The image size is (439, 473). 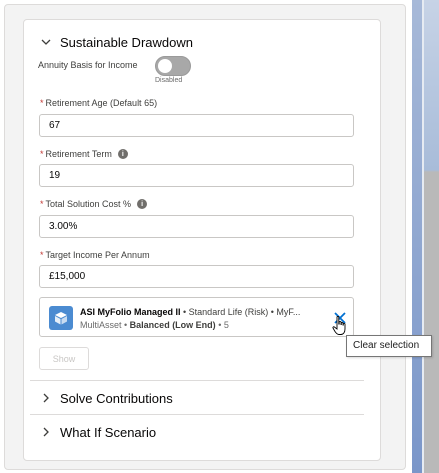 What do you see at coordinates (101, 103) in the screenshot?
I see `label-text: Retirement Age (Default 65)` at bounding box center [101, 103].